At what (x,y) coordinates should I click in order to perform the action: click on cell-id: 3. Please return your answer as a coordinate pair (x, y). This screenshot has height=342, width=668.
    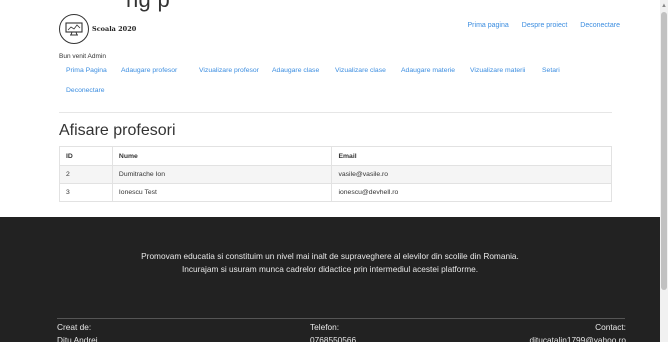
    Looking at the image, I should click on (86, 192).